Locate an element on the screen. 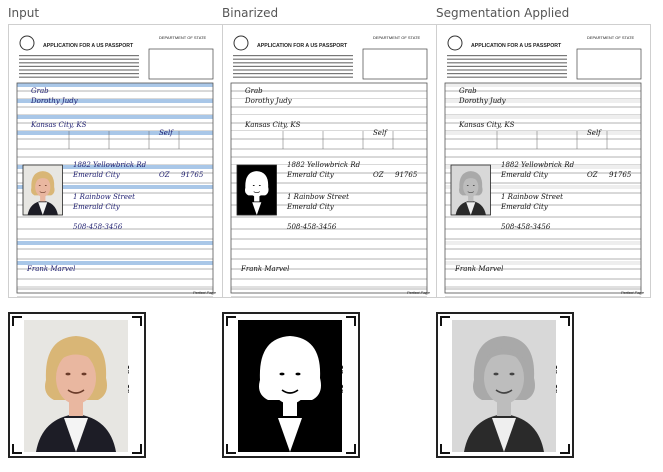 The image size is (663, 472). panel-title: Binarized is located at coordinates (250, 13).